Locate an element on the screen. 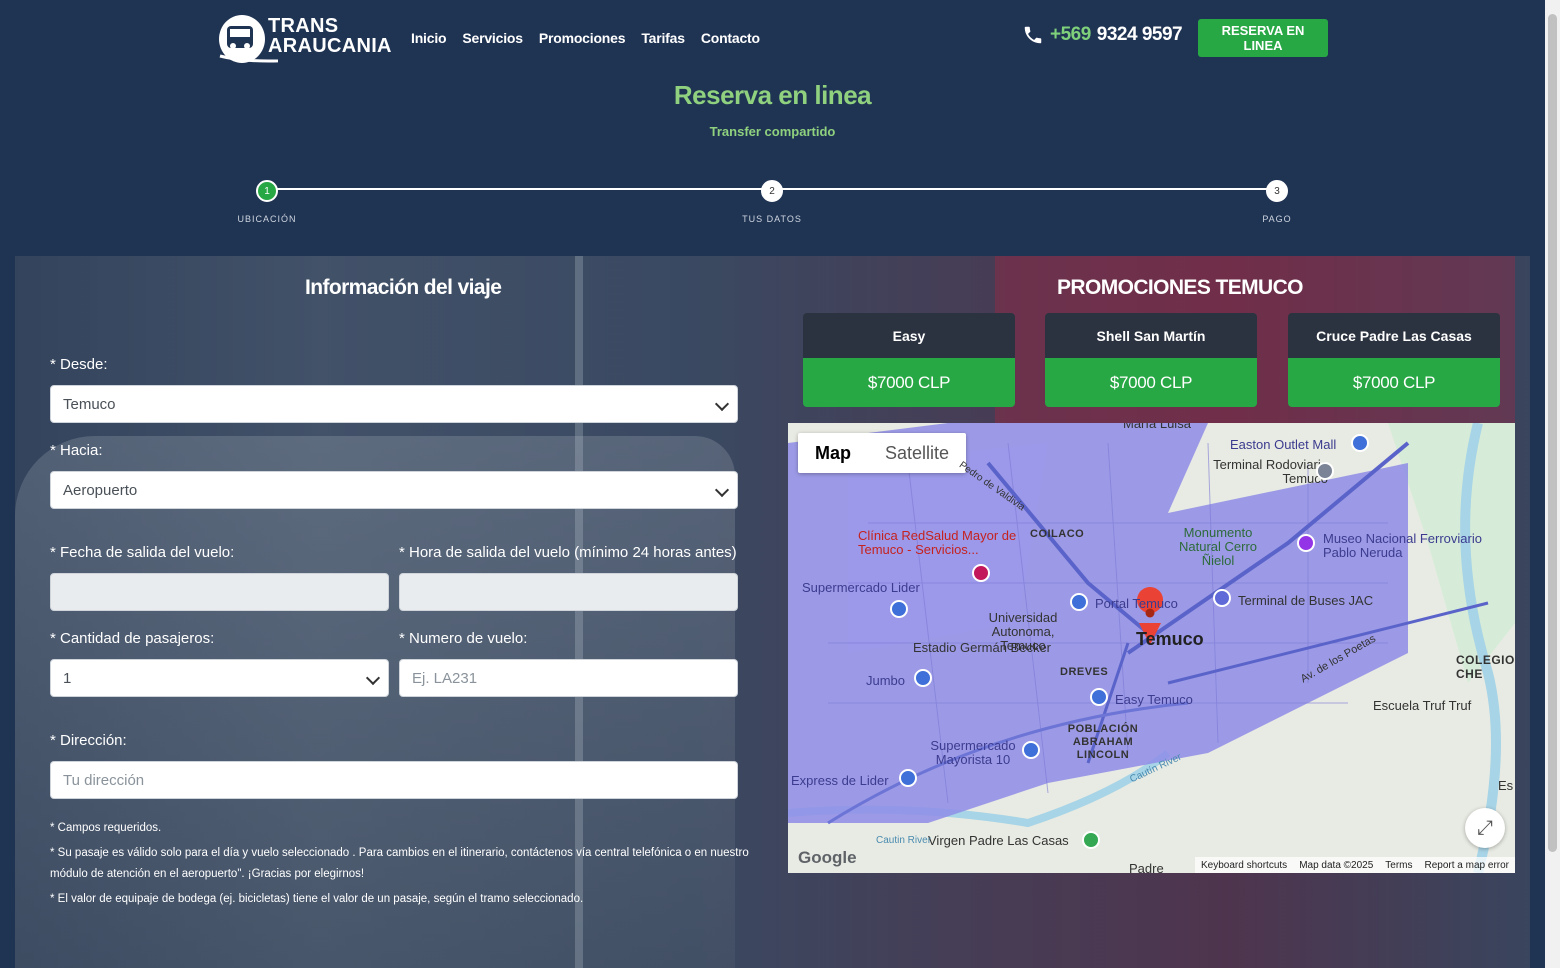  direccion-label: * Dirección: is located at coordinates (88, 740).